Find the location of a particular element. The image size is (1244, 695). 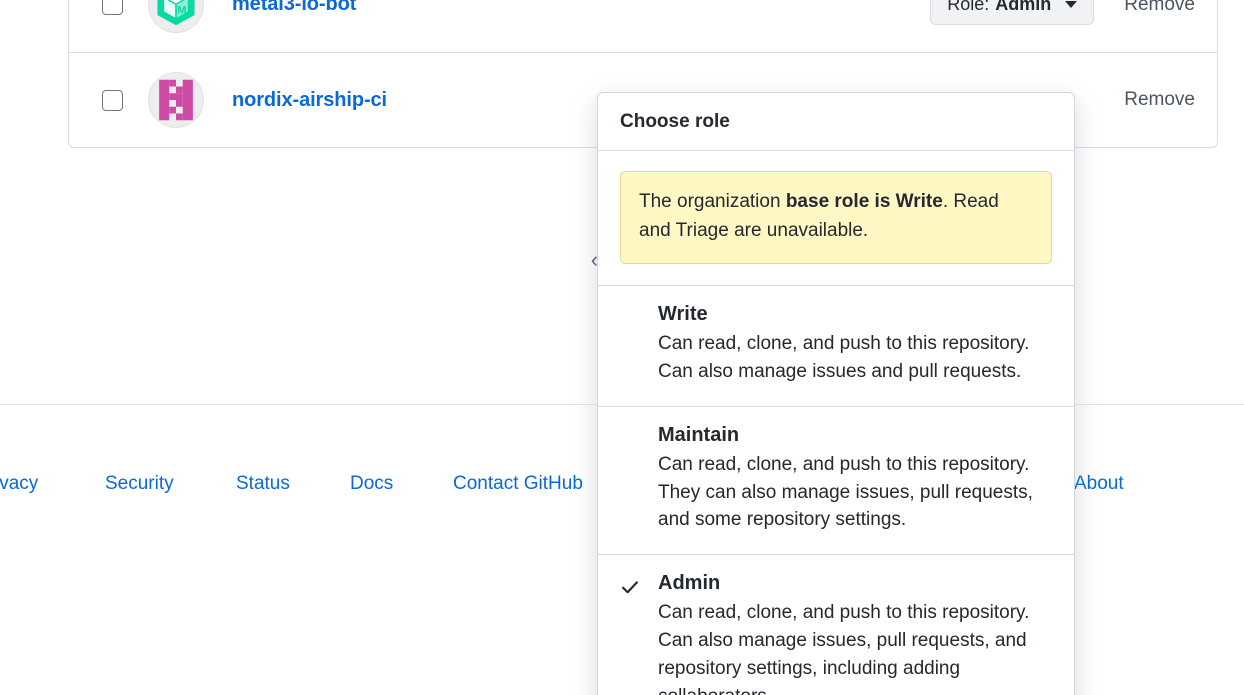

role-option-title: Write is located at coordinates (683, 313).